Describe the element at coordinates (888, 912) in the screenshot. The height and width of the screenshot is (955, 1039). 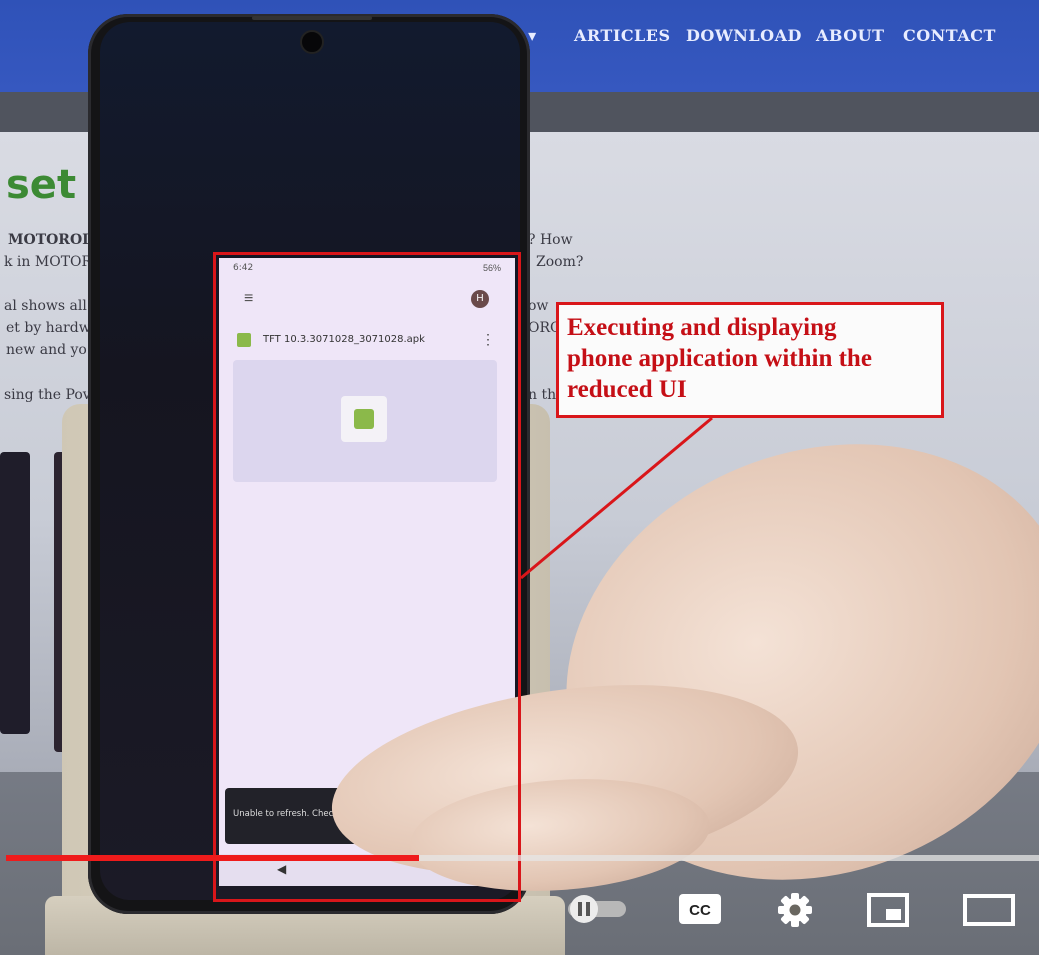
I see `miniplayer-icon` at that location.